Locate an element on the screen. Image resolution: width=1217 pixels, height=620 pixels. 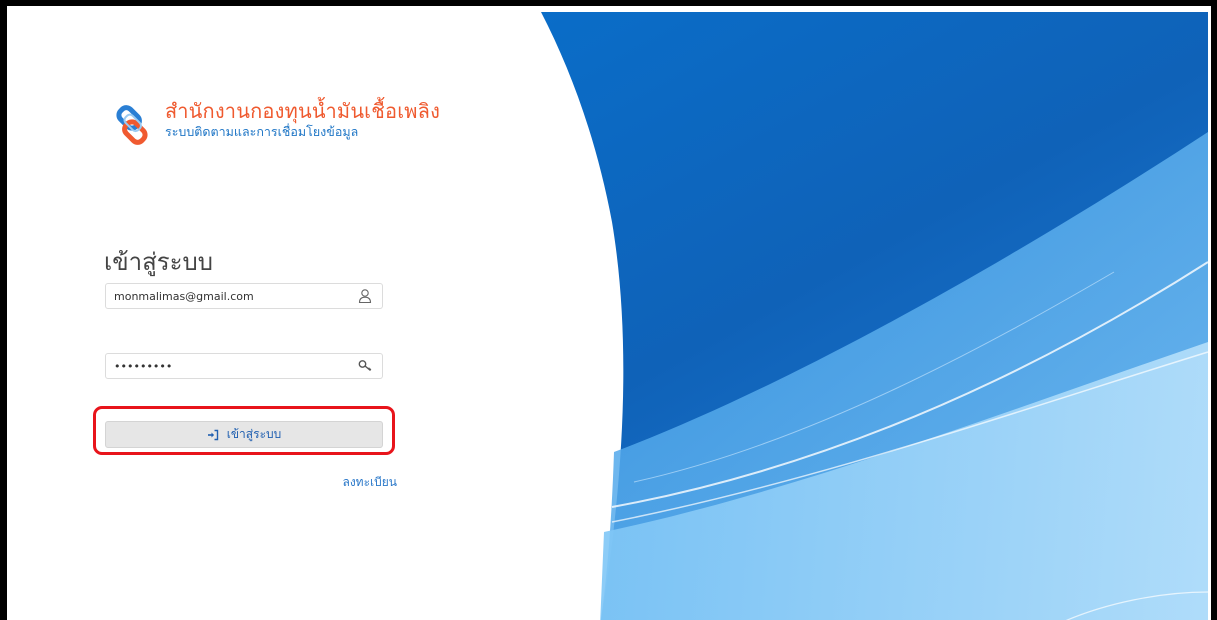
key-icon is located at coordinates (365, 366).